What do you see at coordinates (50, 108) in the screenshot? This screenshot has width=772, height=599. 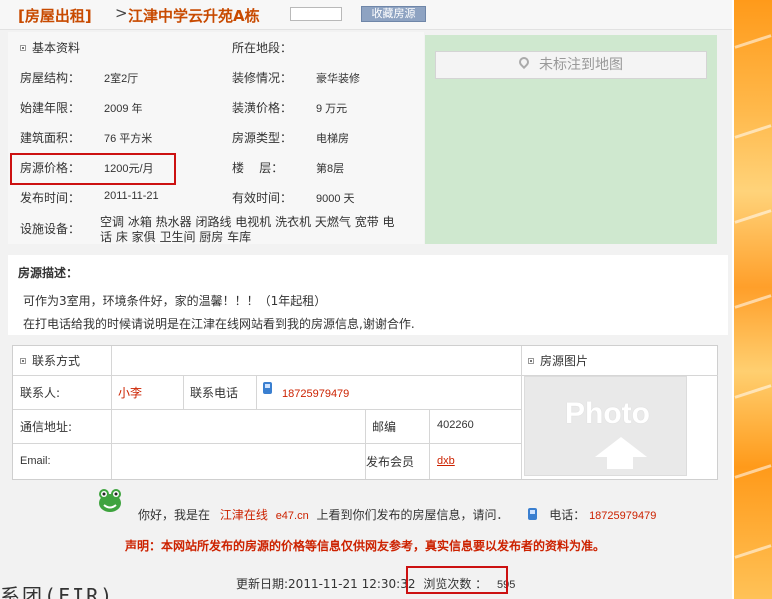 I see `year-label: 始建年限：` at bounding box center [50, 108].